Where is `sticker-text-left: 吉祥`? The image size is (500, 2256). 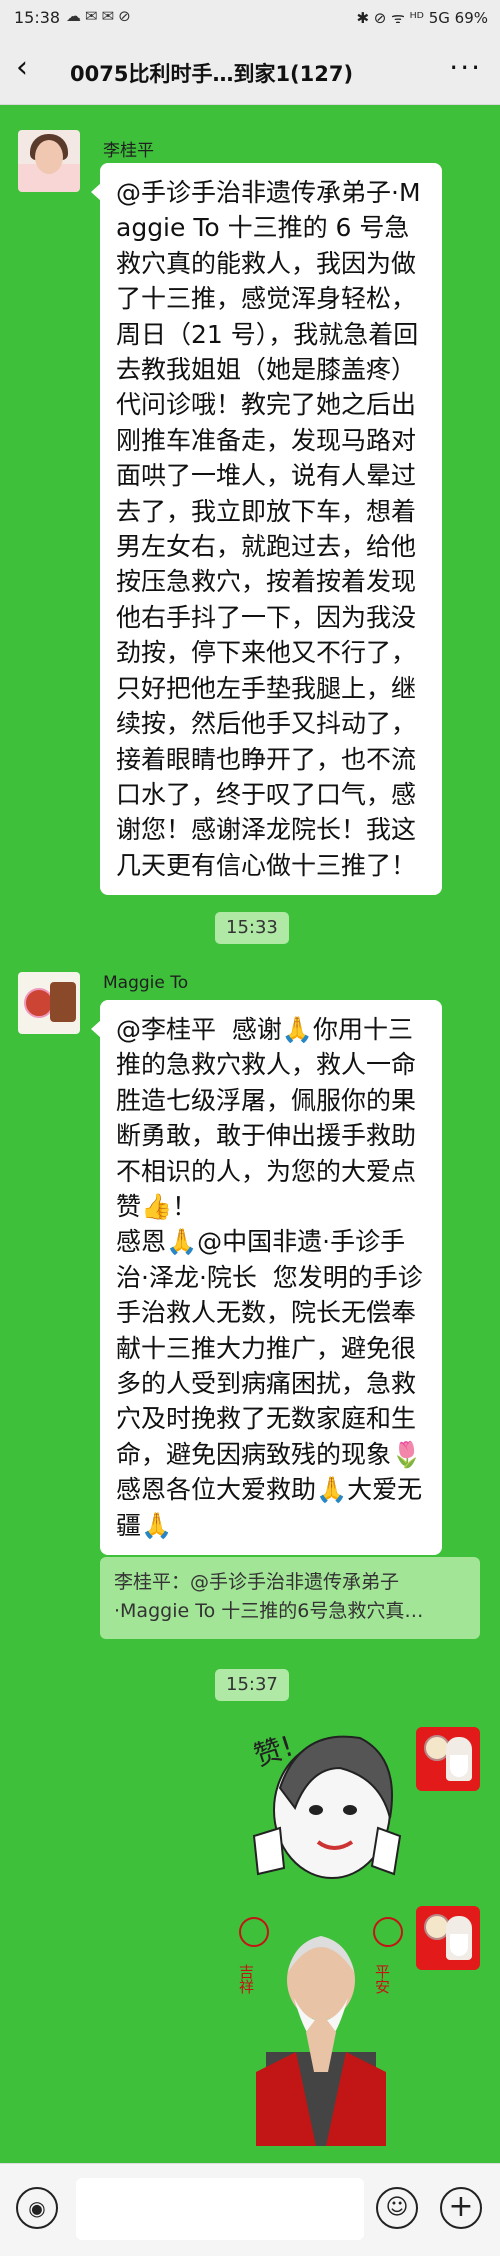 sticker-text-left: 吉祥 is located at coordinates (246, 1979).